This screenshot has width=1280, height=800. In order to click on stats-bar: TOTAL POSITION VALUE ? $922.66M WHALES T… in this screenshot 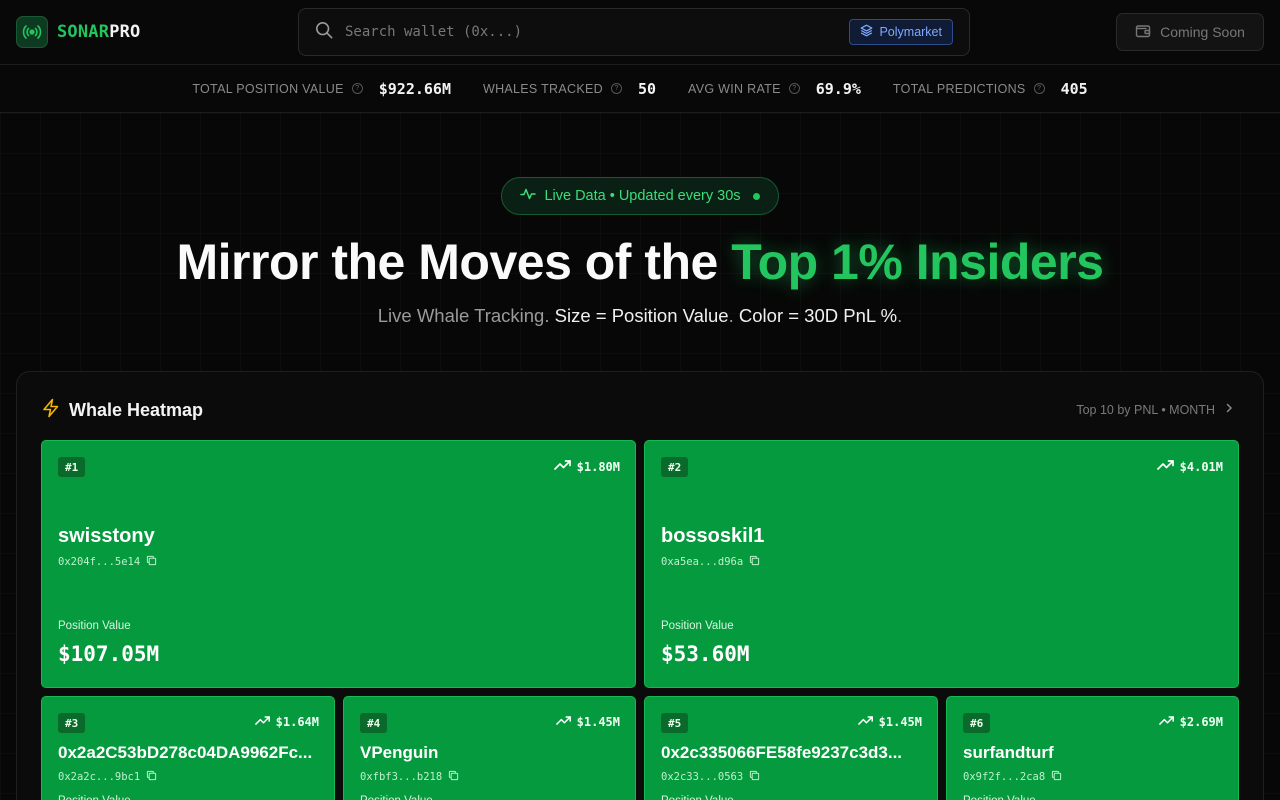, I will do `click(640, 89)`.